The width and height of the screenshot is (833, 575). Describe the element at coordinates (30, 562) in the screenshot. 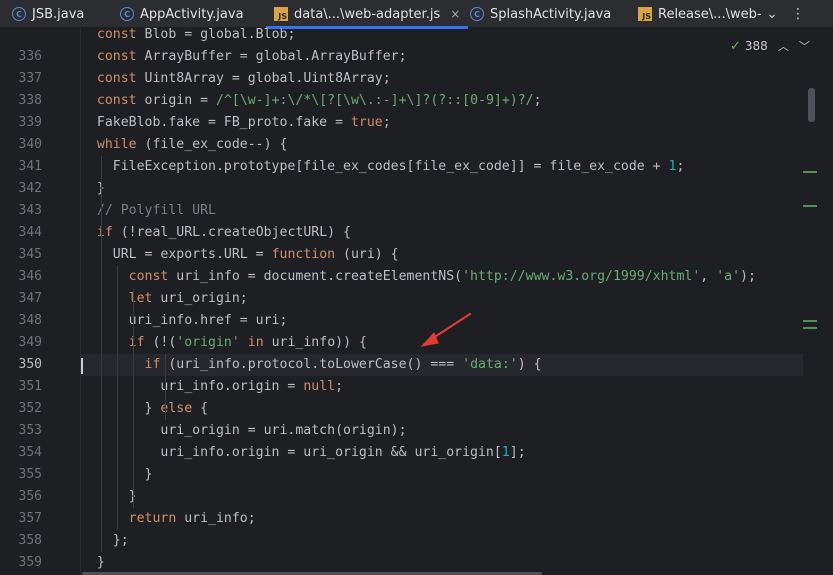

I see `line-number: 359` at that location.